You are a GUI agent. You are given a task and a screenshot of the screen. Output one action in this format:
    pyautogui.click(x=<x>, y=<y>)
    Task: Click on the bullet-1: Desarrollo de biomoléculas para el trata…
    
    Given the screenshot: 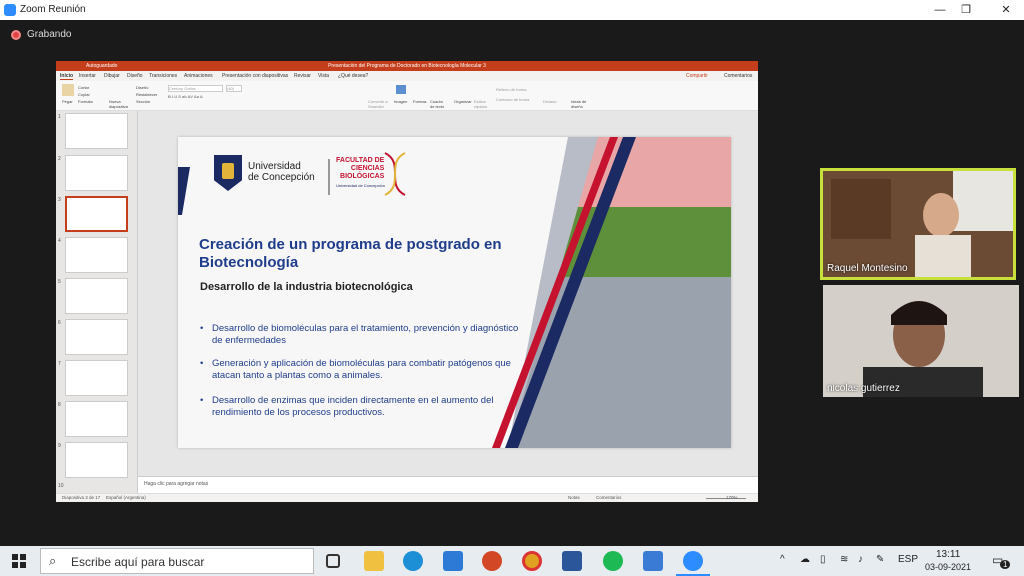 What is the action you would take?
    pyautogui.click(x=365, y=335)
    